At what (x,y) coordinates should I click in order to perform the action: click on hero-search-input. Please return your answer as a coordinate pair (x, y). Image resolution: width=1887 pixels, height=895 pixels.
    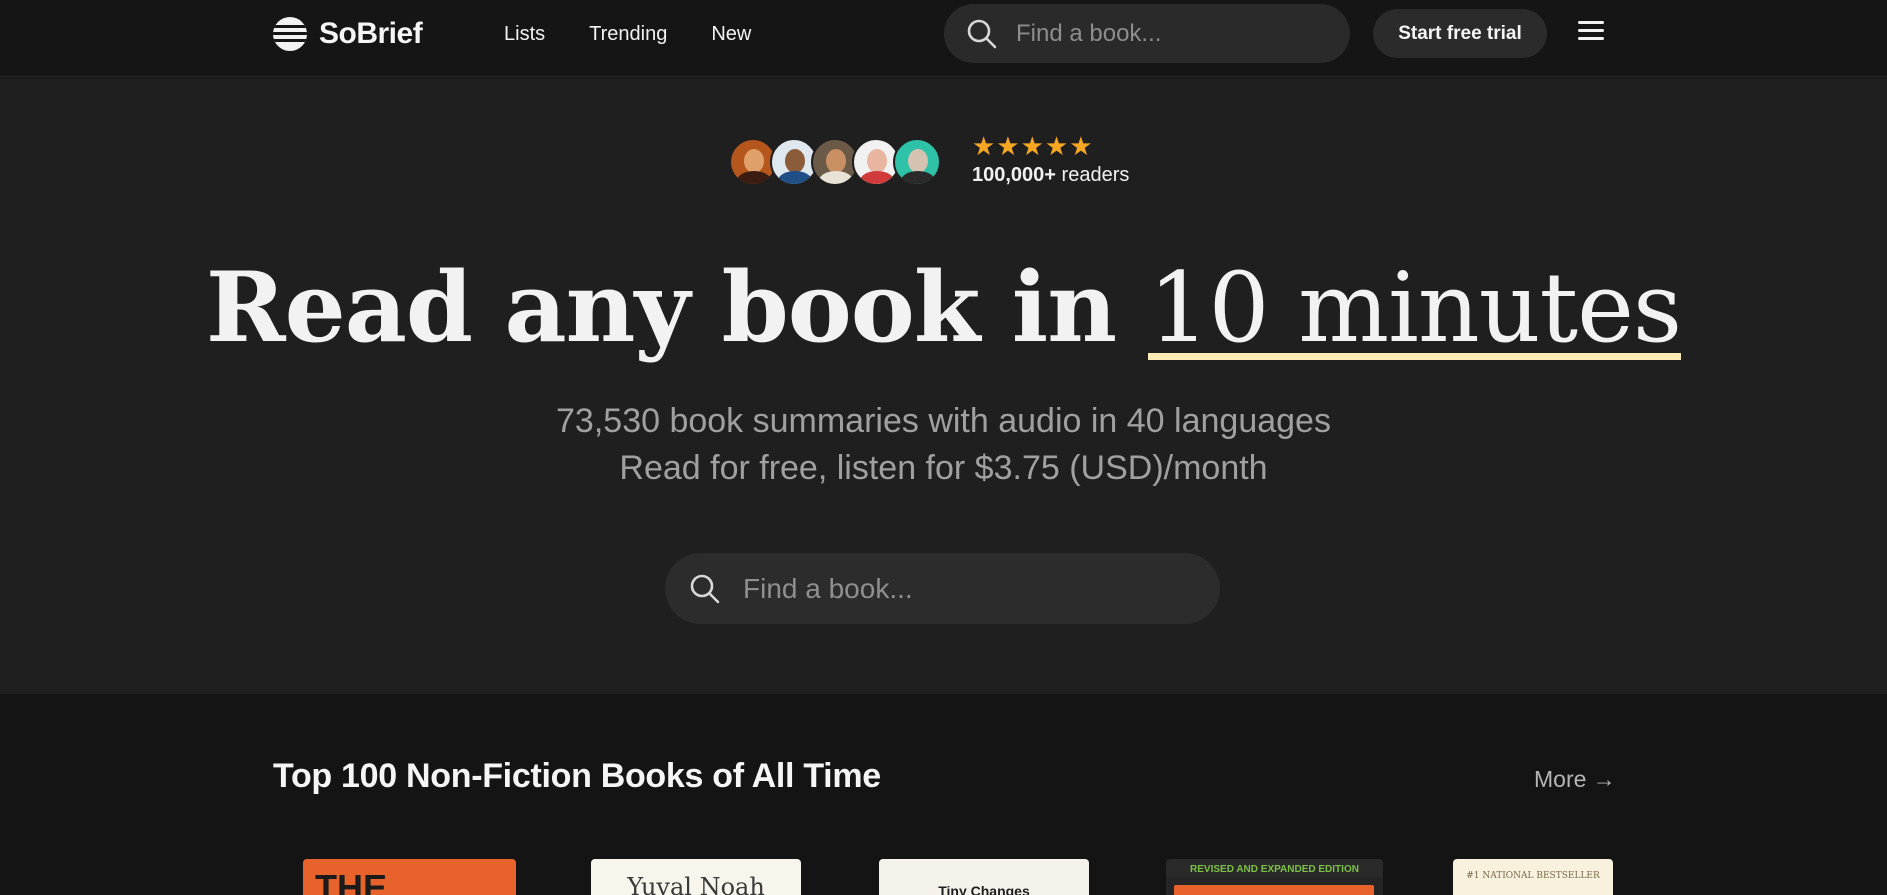
    Looking at the image, I should click on (973, 588).